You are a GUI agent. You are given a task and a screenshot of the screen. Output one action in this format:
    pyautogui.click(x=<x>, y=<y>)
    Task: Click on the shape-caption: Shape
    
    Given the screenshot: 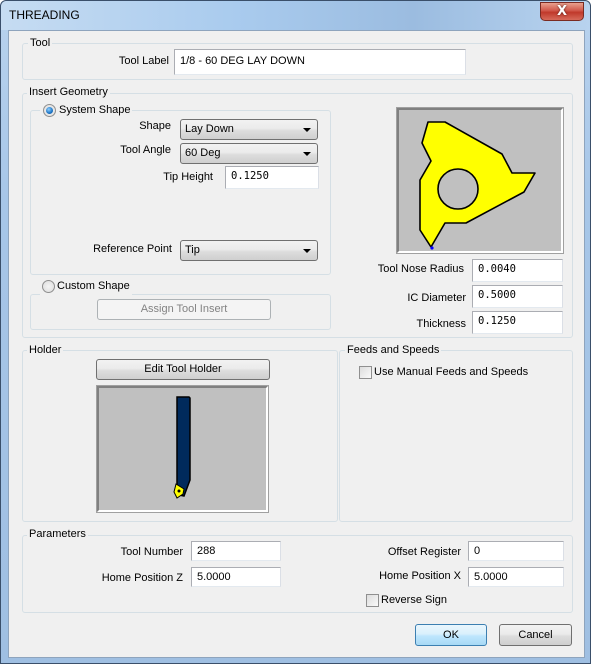 What is the action you would take?
    pyautogui.click(x=155, y=126)
    